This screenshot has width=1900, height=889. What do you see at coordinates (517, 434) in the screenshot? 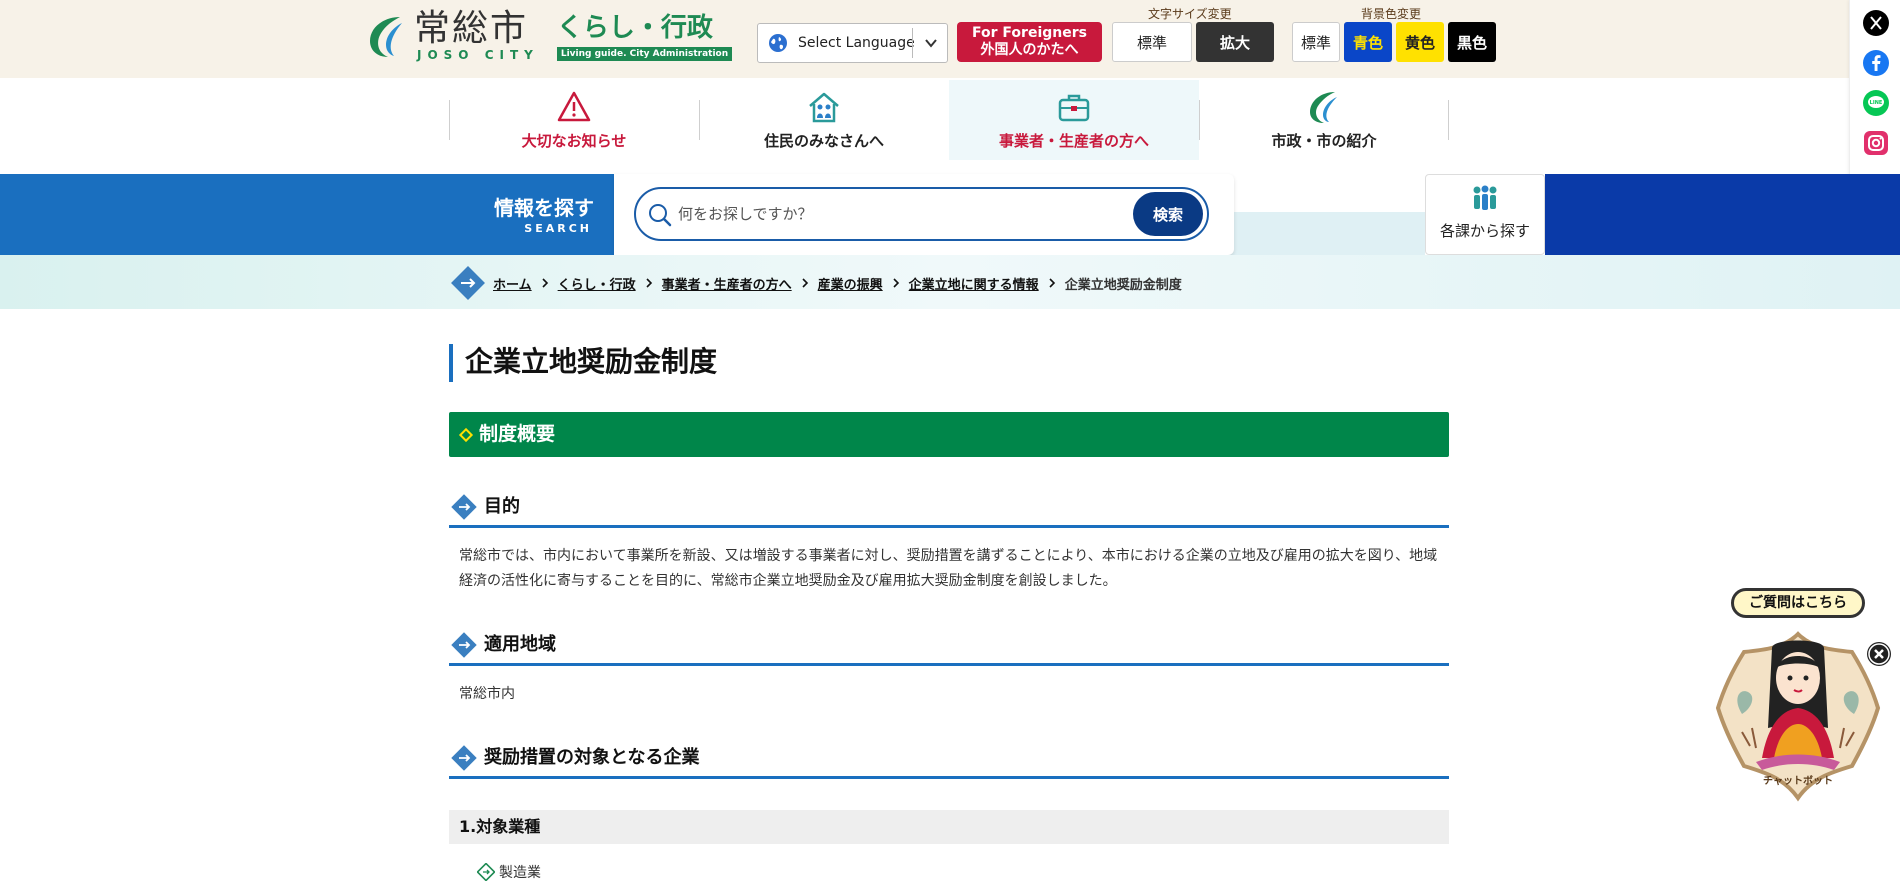
I see `section-heading-text: 制度概要` at bounding box center [517, 434].